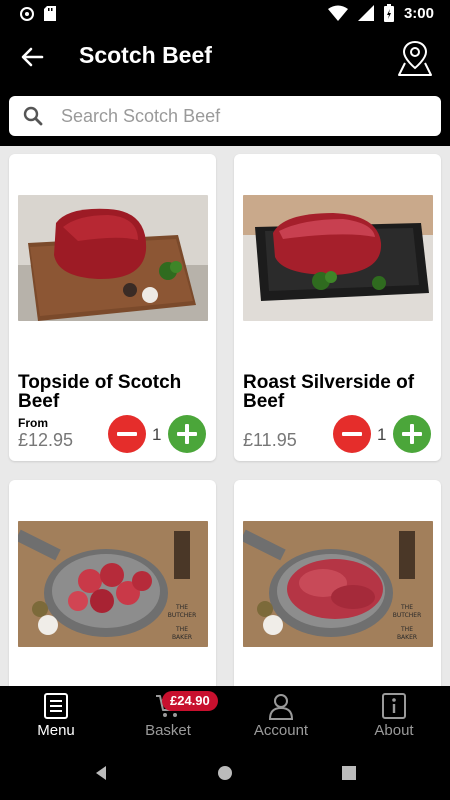 The width and height of the screenshot is (450, 800). Describe the element at coordinates (145, 55) in the screenshot. I see `page-title: Scotch Beef` at that location.